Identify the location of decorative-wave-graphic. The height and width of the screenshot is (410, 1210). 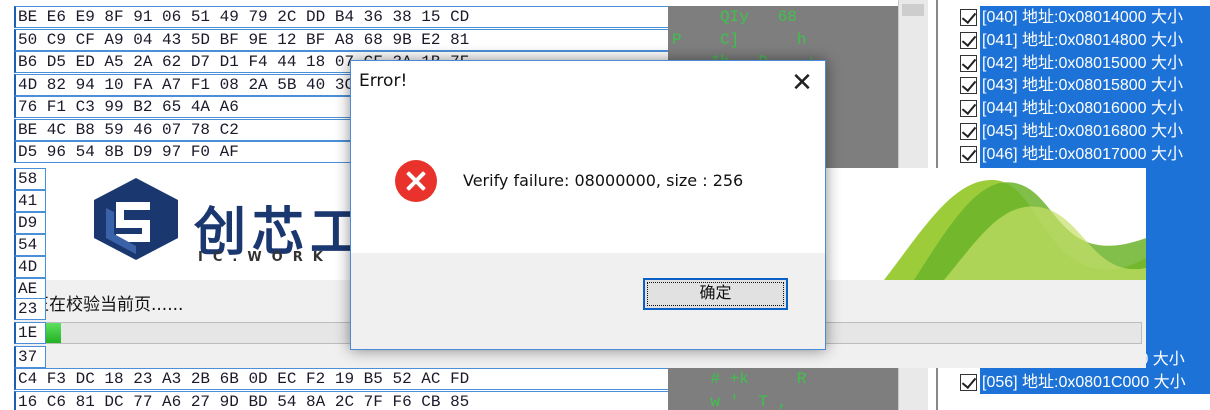
(1015, 224).